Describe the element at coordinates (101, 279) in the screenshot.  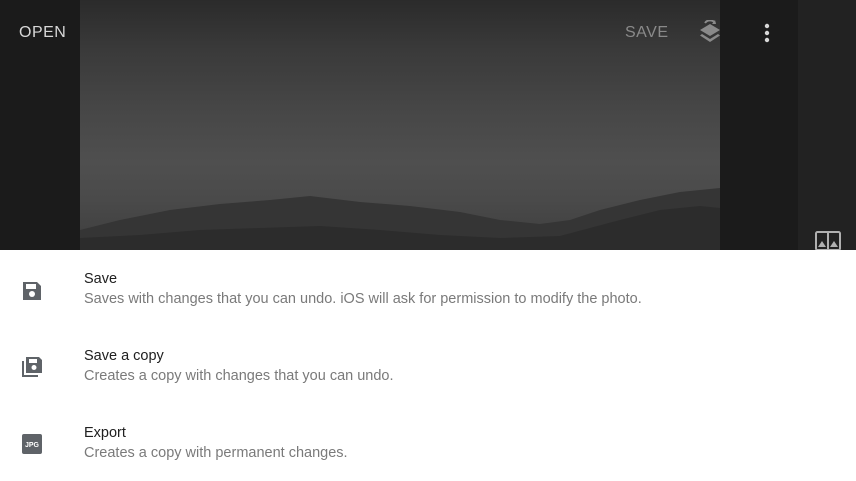
I see `save-option-title: Save` at that location.